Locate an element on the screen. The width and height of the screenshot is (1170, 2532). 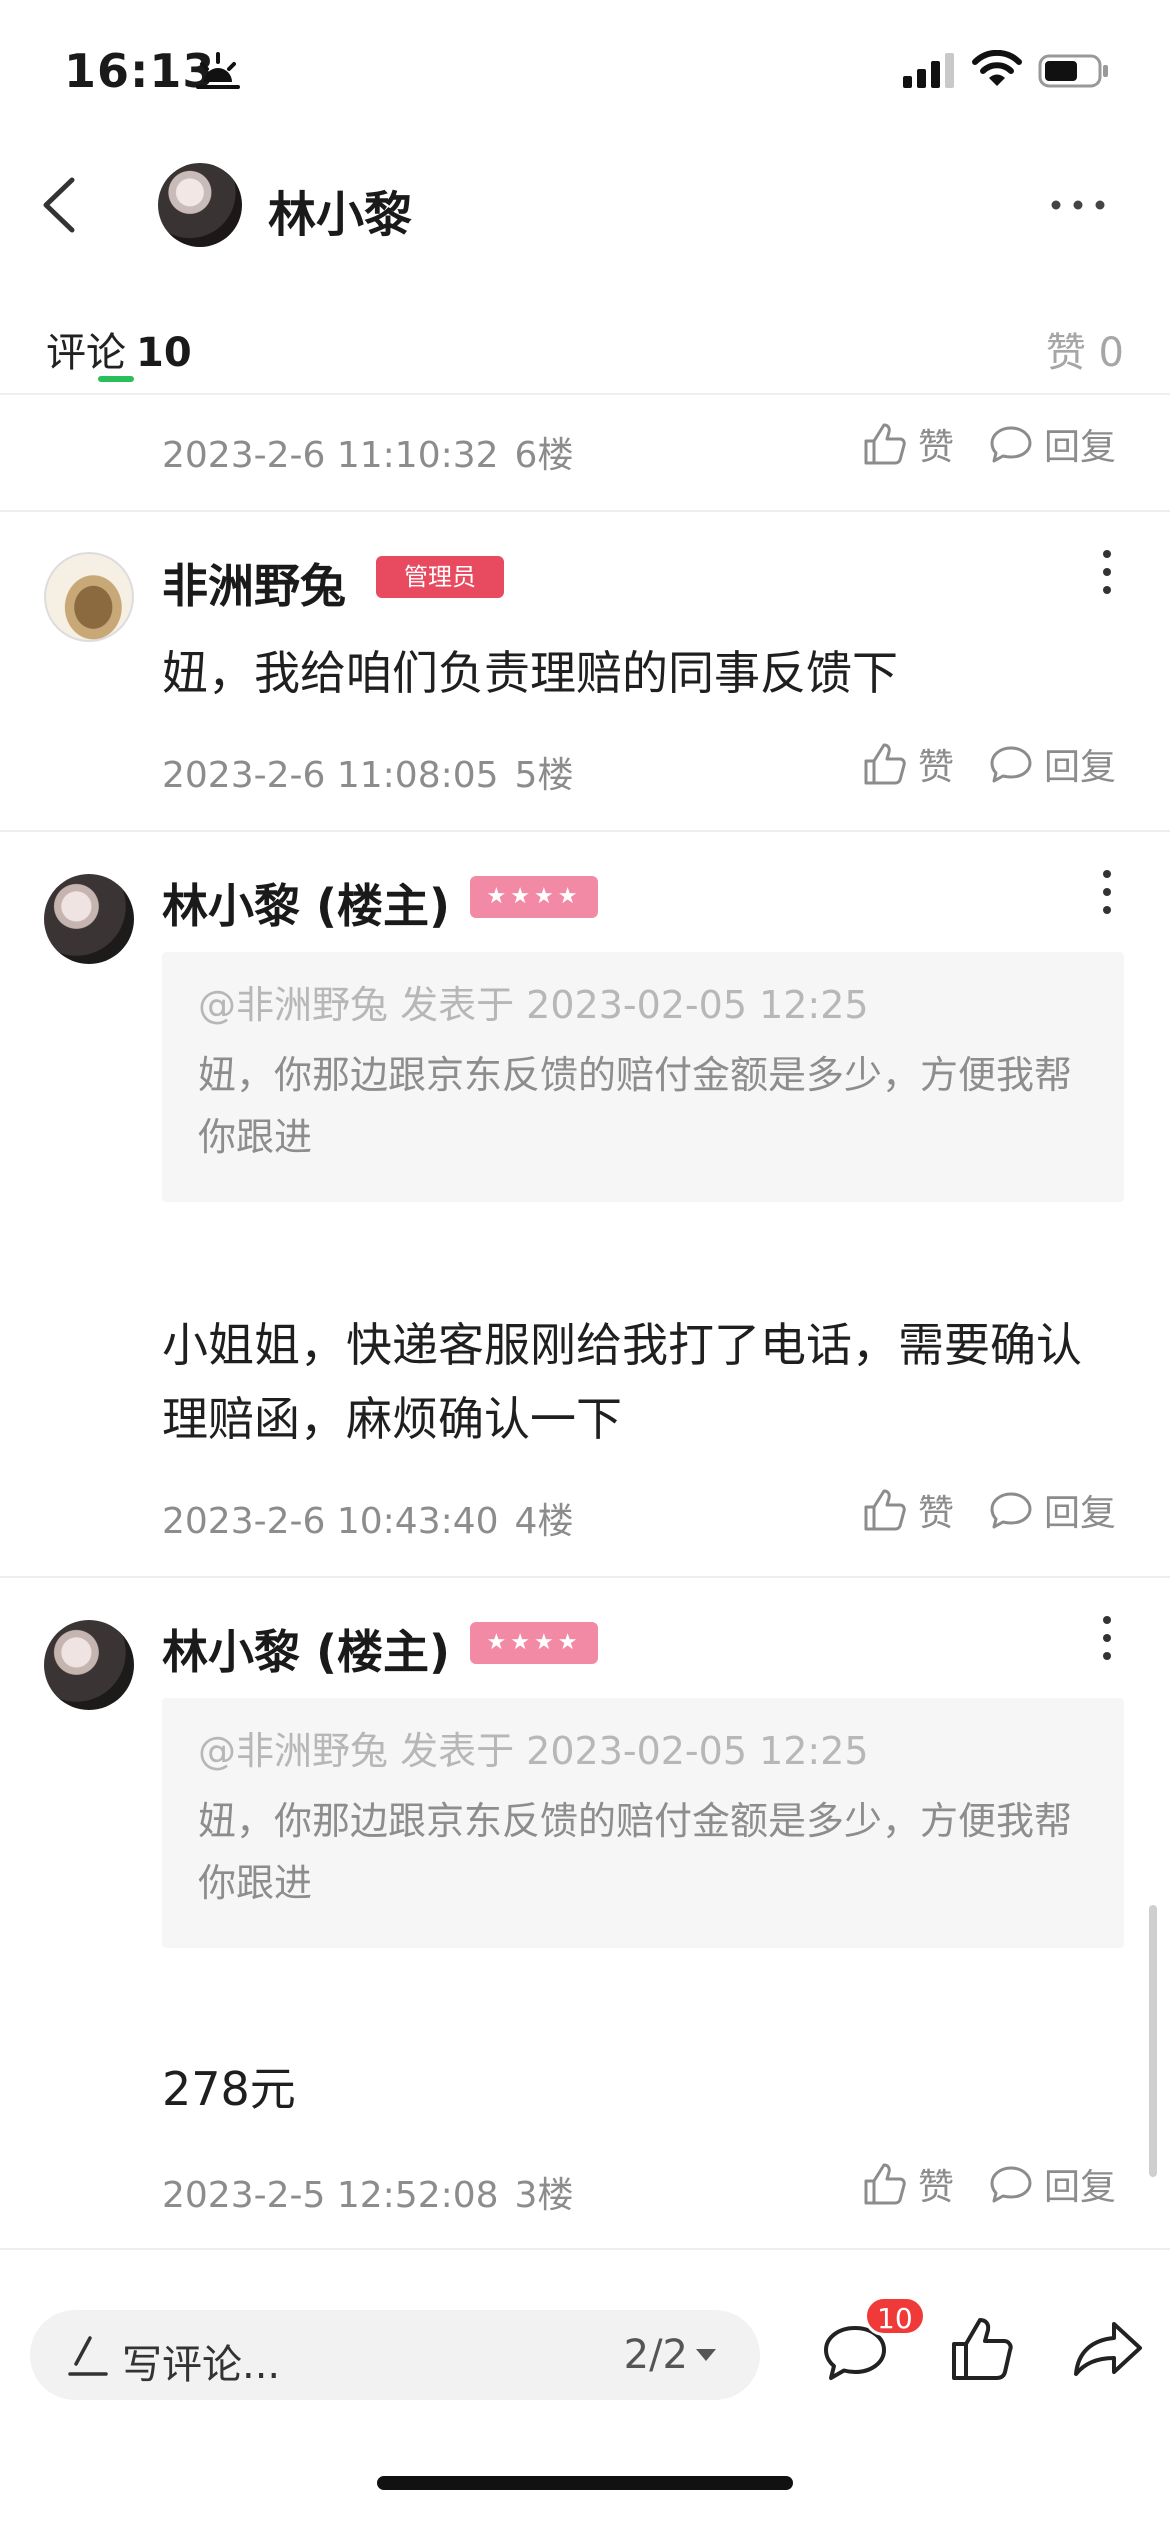
comment-text: 妞，我给咱们负责理赔的同事反馈下 is located at coordinates (530, 673).